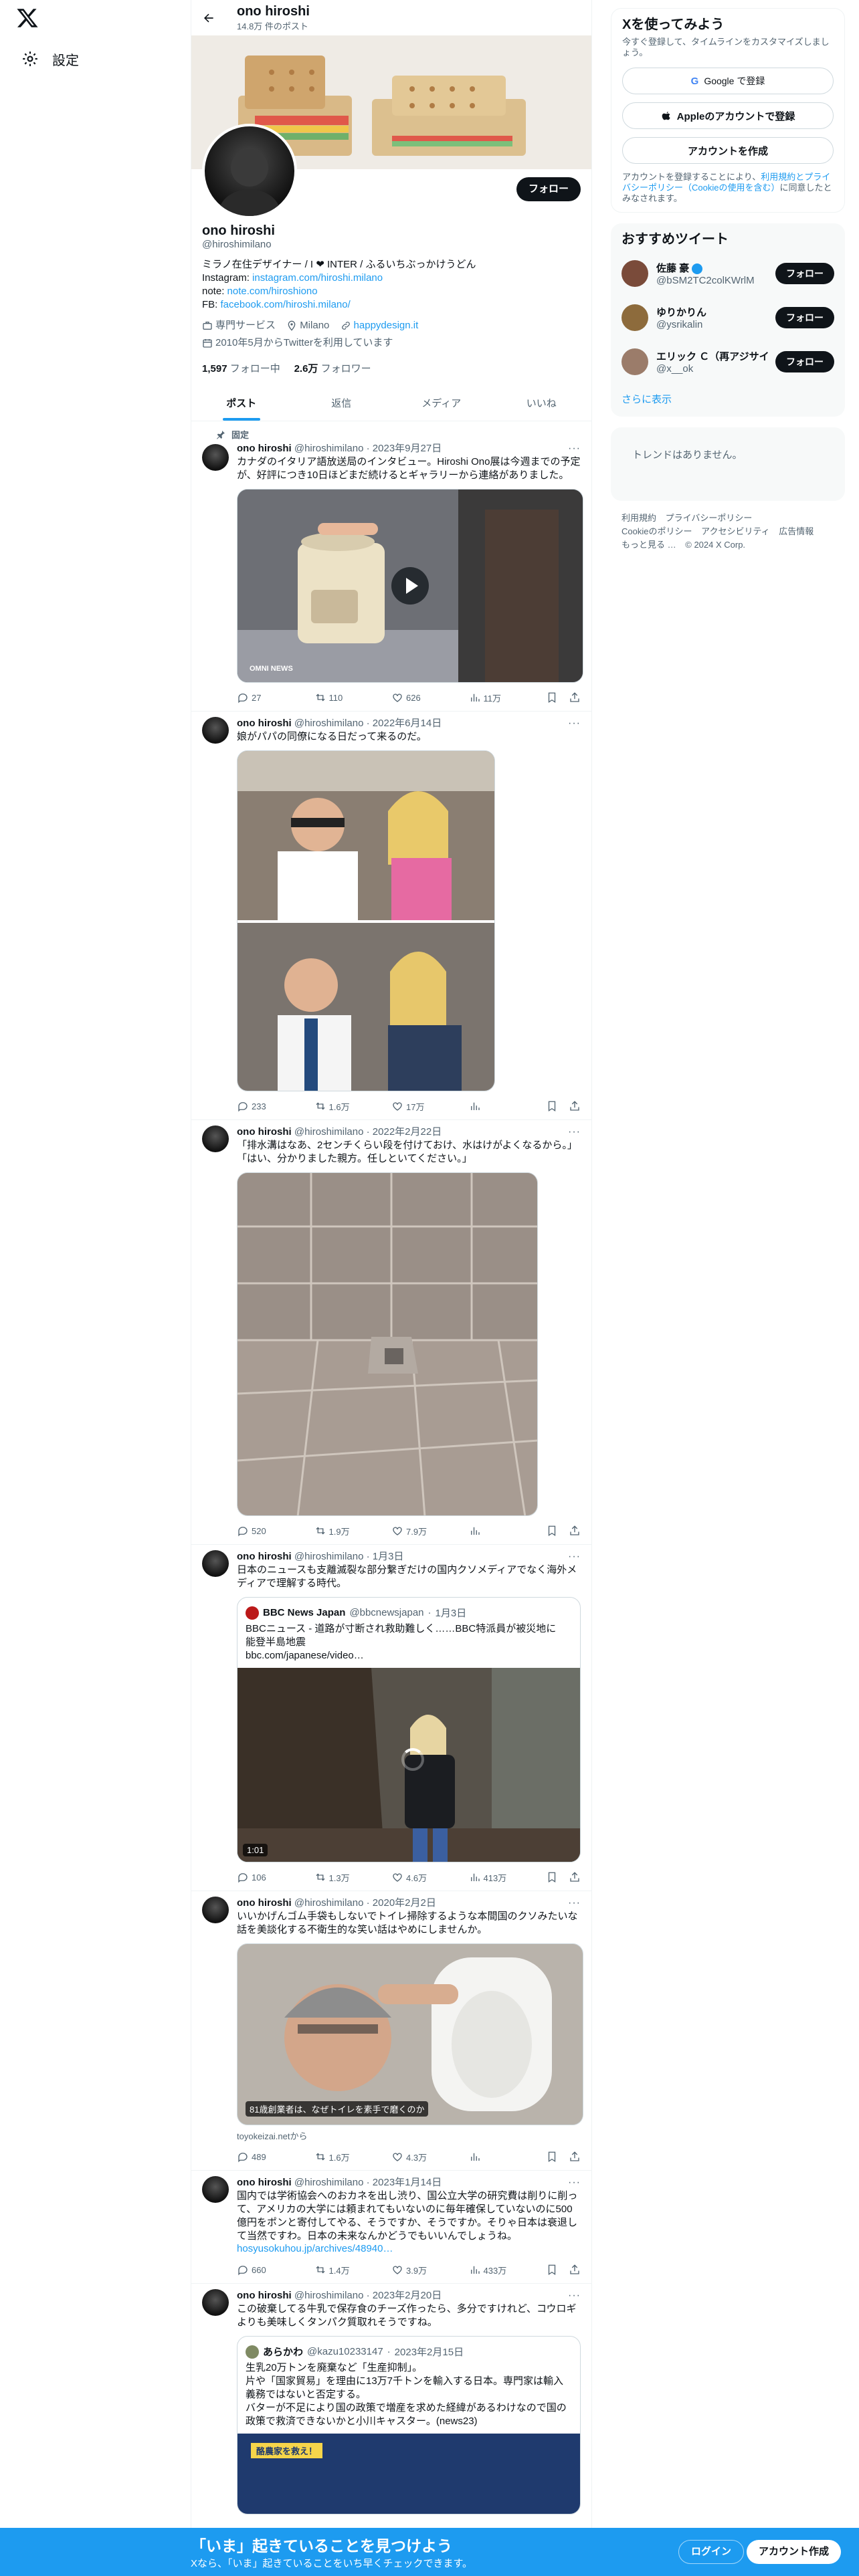 This screenshot has height=2576, width=859. I want to click on tweet-video: OMNI NEWS, so click(410, 586).